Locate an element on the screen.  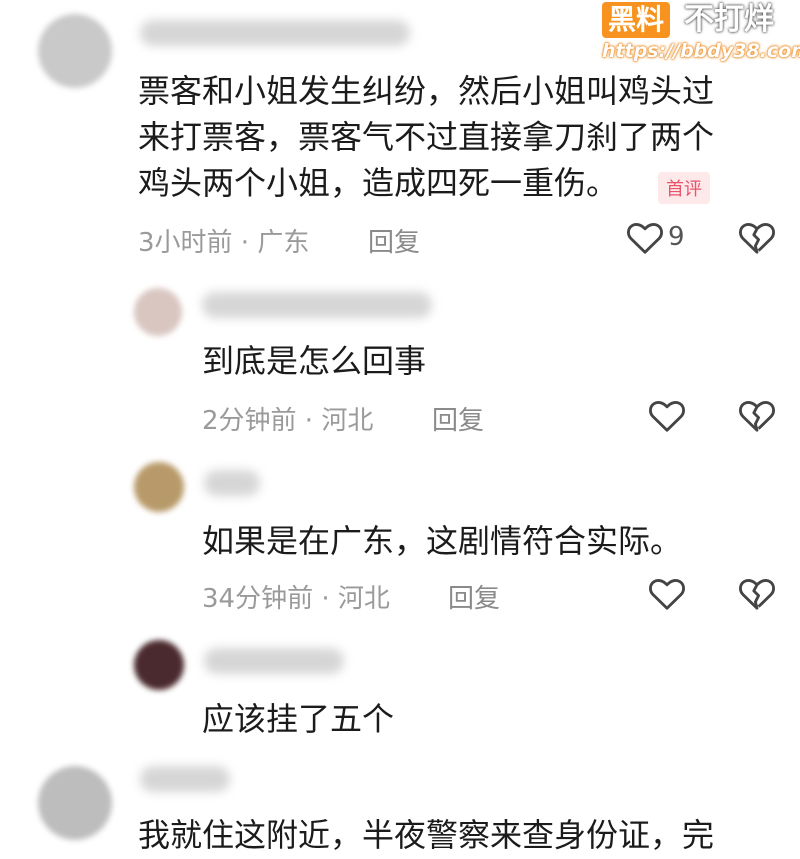
comment-text-line: 我就住这附近，半夜警察来查身份证，完 is located at coordinates (426, 835).